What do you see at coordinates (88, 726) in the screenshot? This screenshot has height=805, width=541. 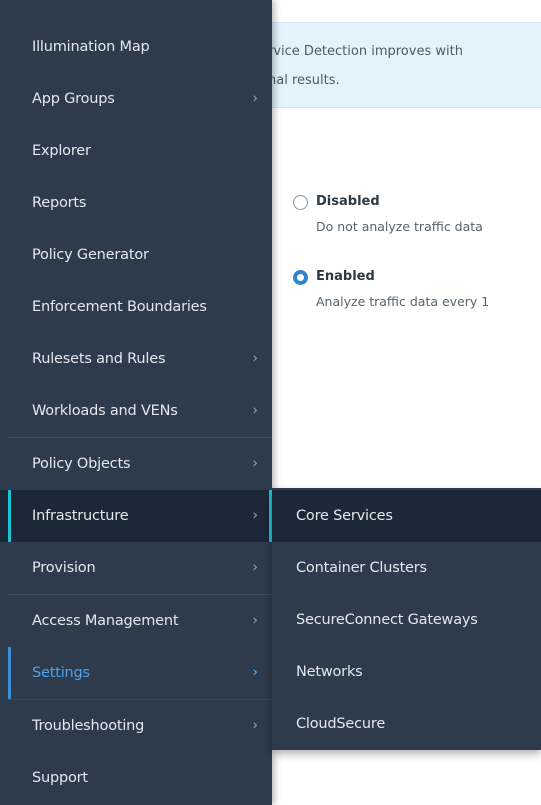 I see `menu-item-label: Troubleshooting` at bounding box center [88, 726].